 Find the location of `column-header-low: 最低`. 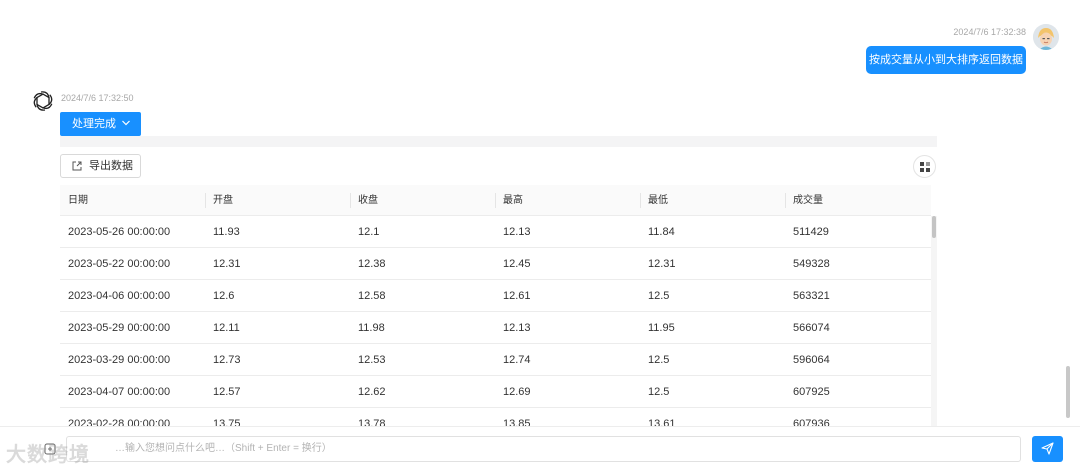

column-header-low: 最低 is located at coordinates (654, 200).